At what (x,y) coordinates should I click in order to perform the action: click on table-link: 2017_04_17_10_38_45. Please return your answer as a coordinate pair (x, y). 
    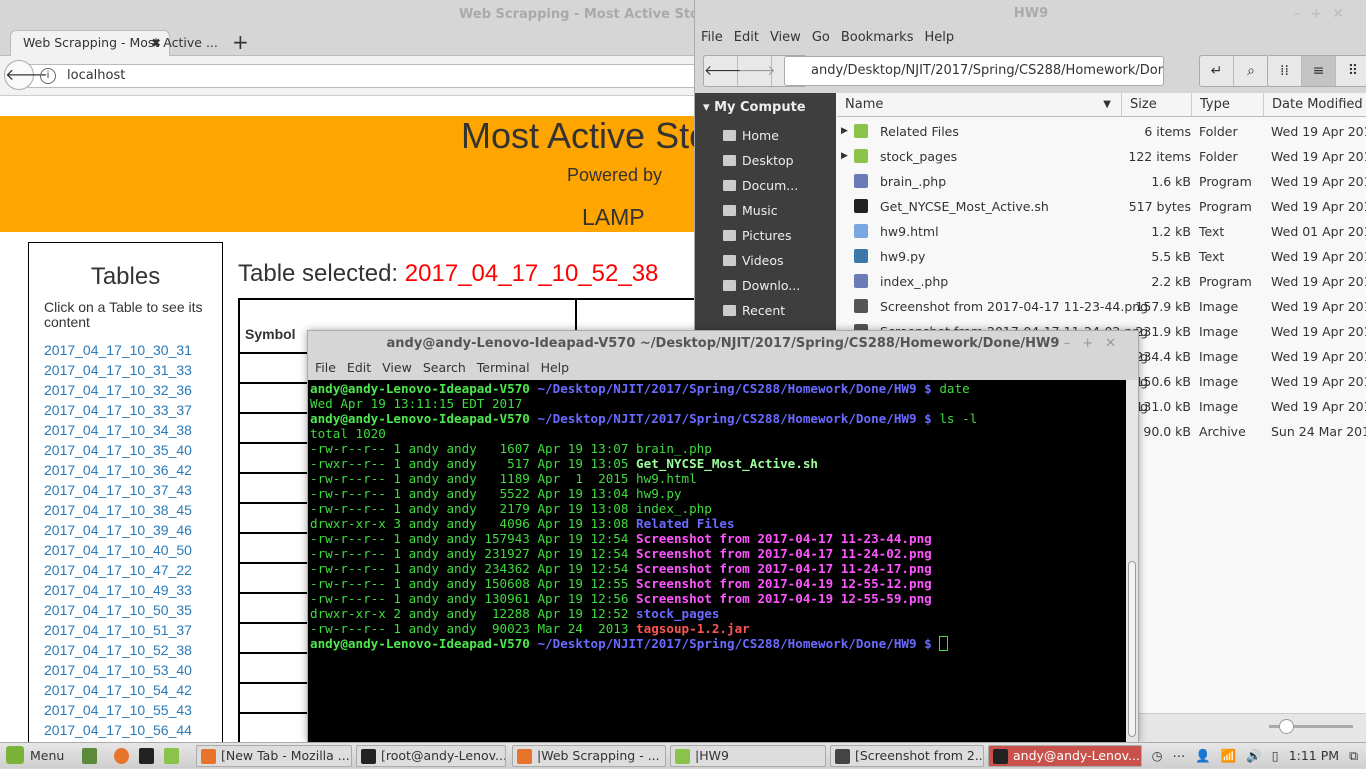
    Looking at the image, I should click on (118, 510).